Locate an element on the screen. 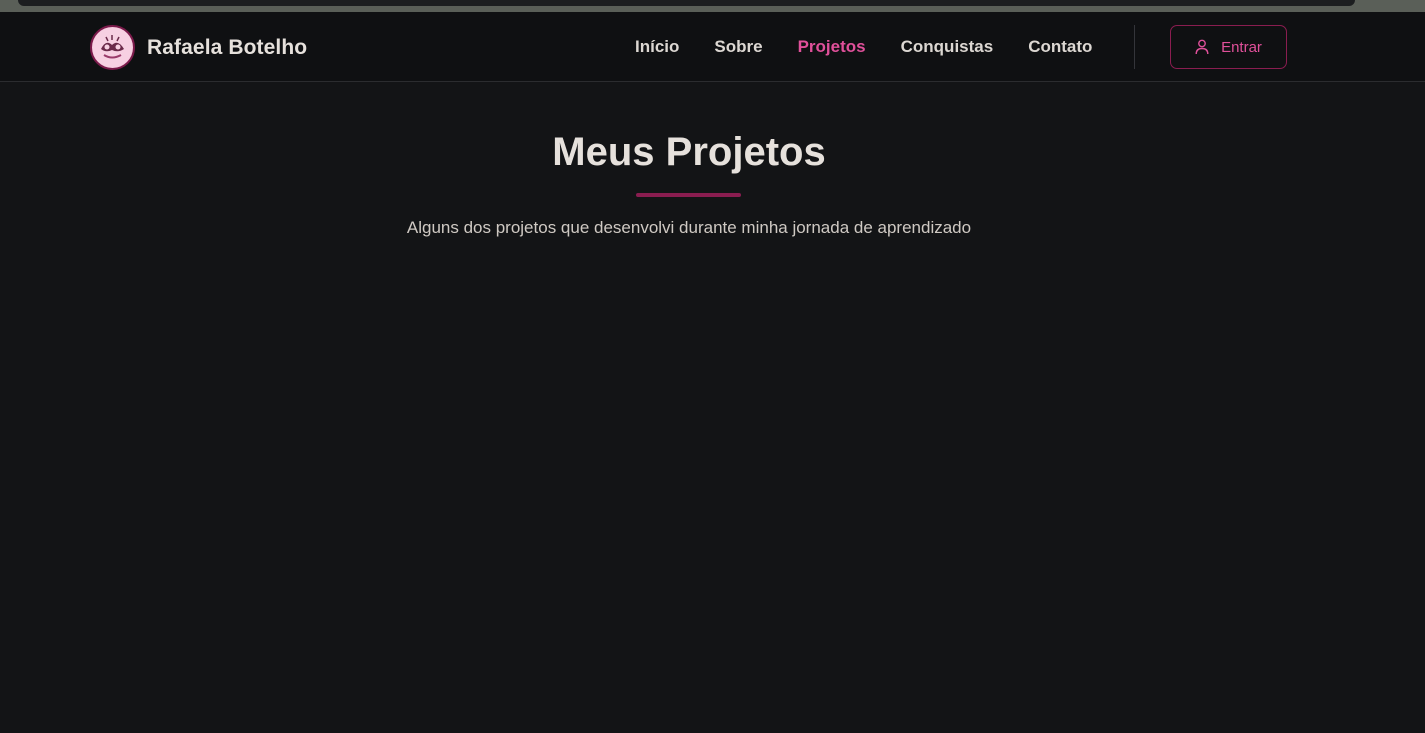 The image size is (1425, 733). nav-link-sobre: Sobre is located at coordinates (738, 47).